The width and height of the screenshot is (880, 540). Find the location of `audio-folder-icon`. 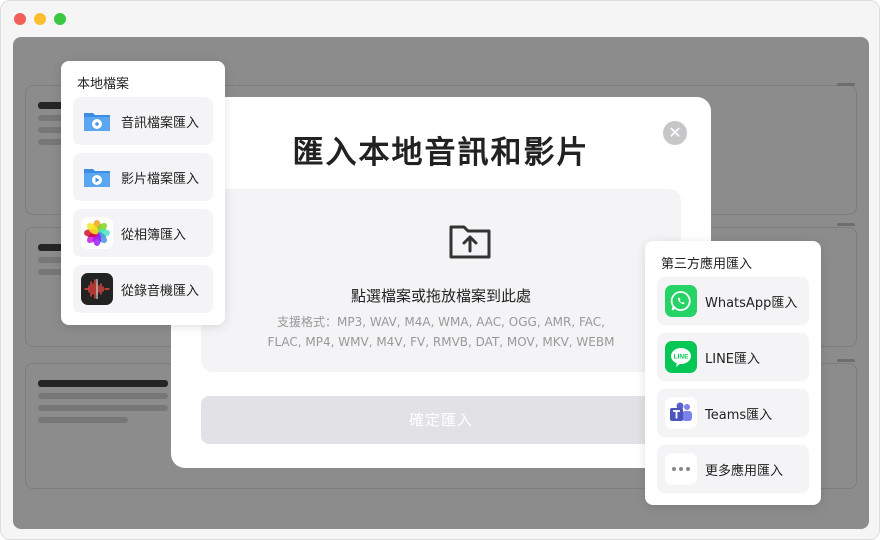

audio-folder-icon is located at coordinates (97, 121).